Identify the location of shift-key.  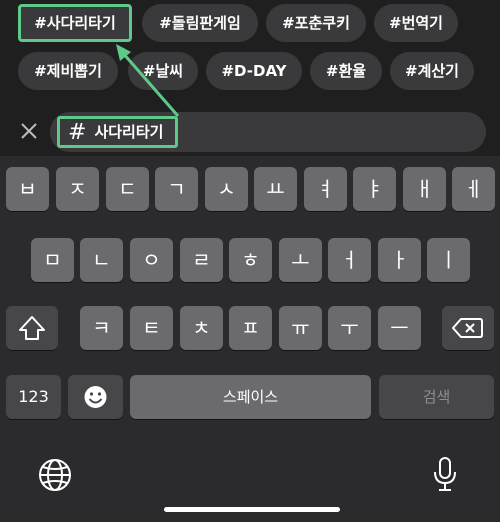
(32, 328).